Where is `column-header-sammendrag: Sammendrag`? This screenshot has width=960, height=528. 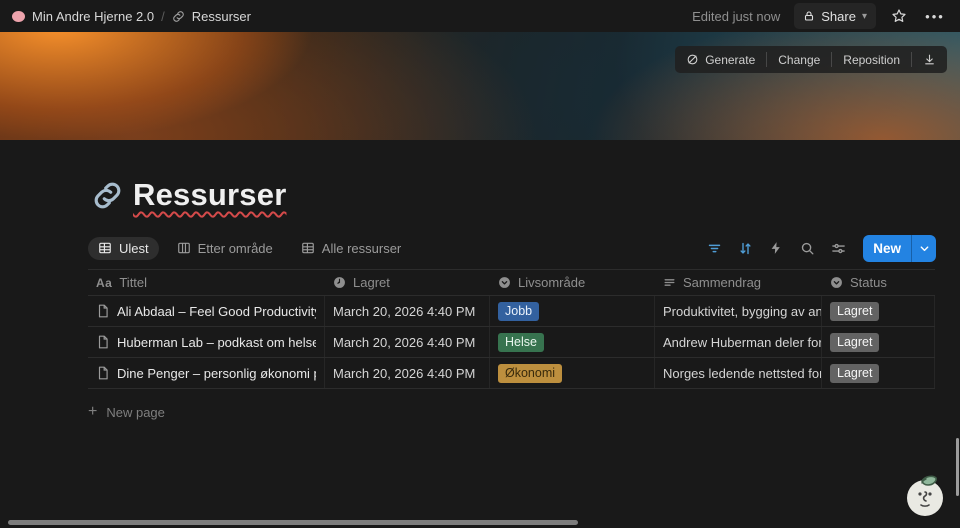
column-header-sammendrag: Sammendrag is located at coordinates (738, 282).